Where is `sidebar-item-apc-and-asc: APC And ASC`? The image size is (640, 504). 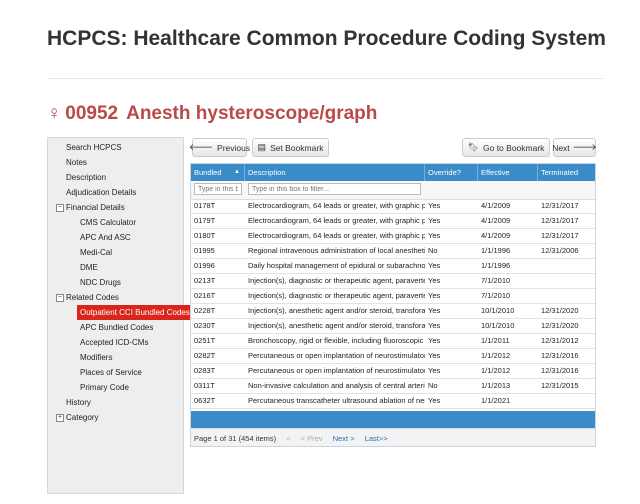
sidebar-item-apc-and-asc: APC And ASC is located at coordinates (105, 237).